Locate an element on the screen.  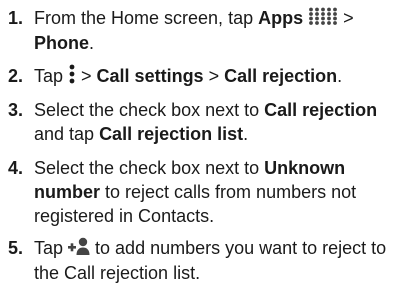
phone-label: Phone is located at coordinates (62, 43).